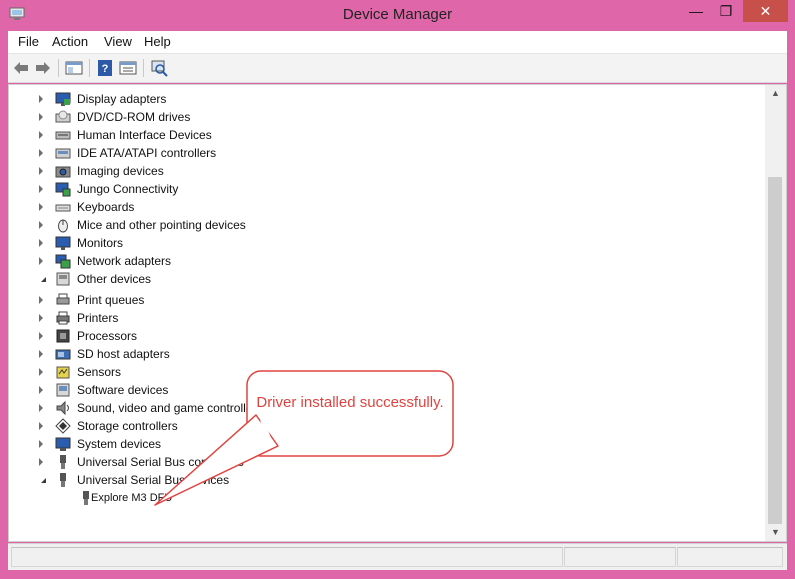 The height and width of the screenshot is (579, 795). What do you see at coordinates (120, 171) in the screenshot?
I see `tree-item-label: Imaging devices` at bounding box center [120, 171].